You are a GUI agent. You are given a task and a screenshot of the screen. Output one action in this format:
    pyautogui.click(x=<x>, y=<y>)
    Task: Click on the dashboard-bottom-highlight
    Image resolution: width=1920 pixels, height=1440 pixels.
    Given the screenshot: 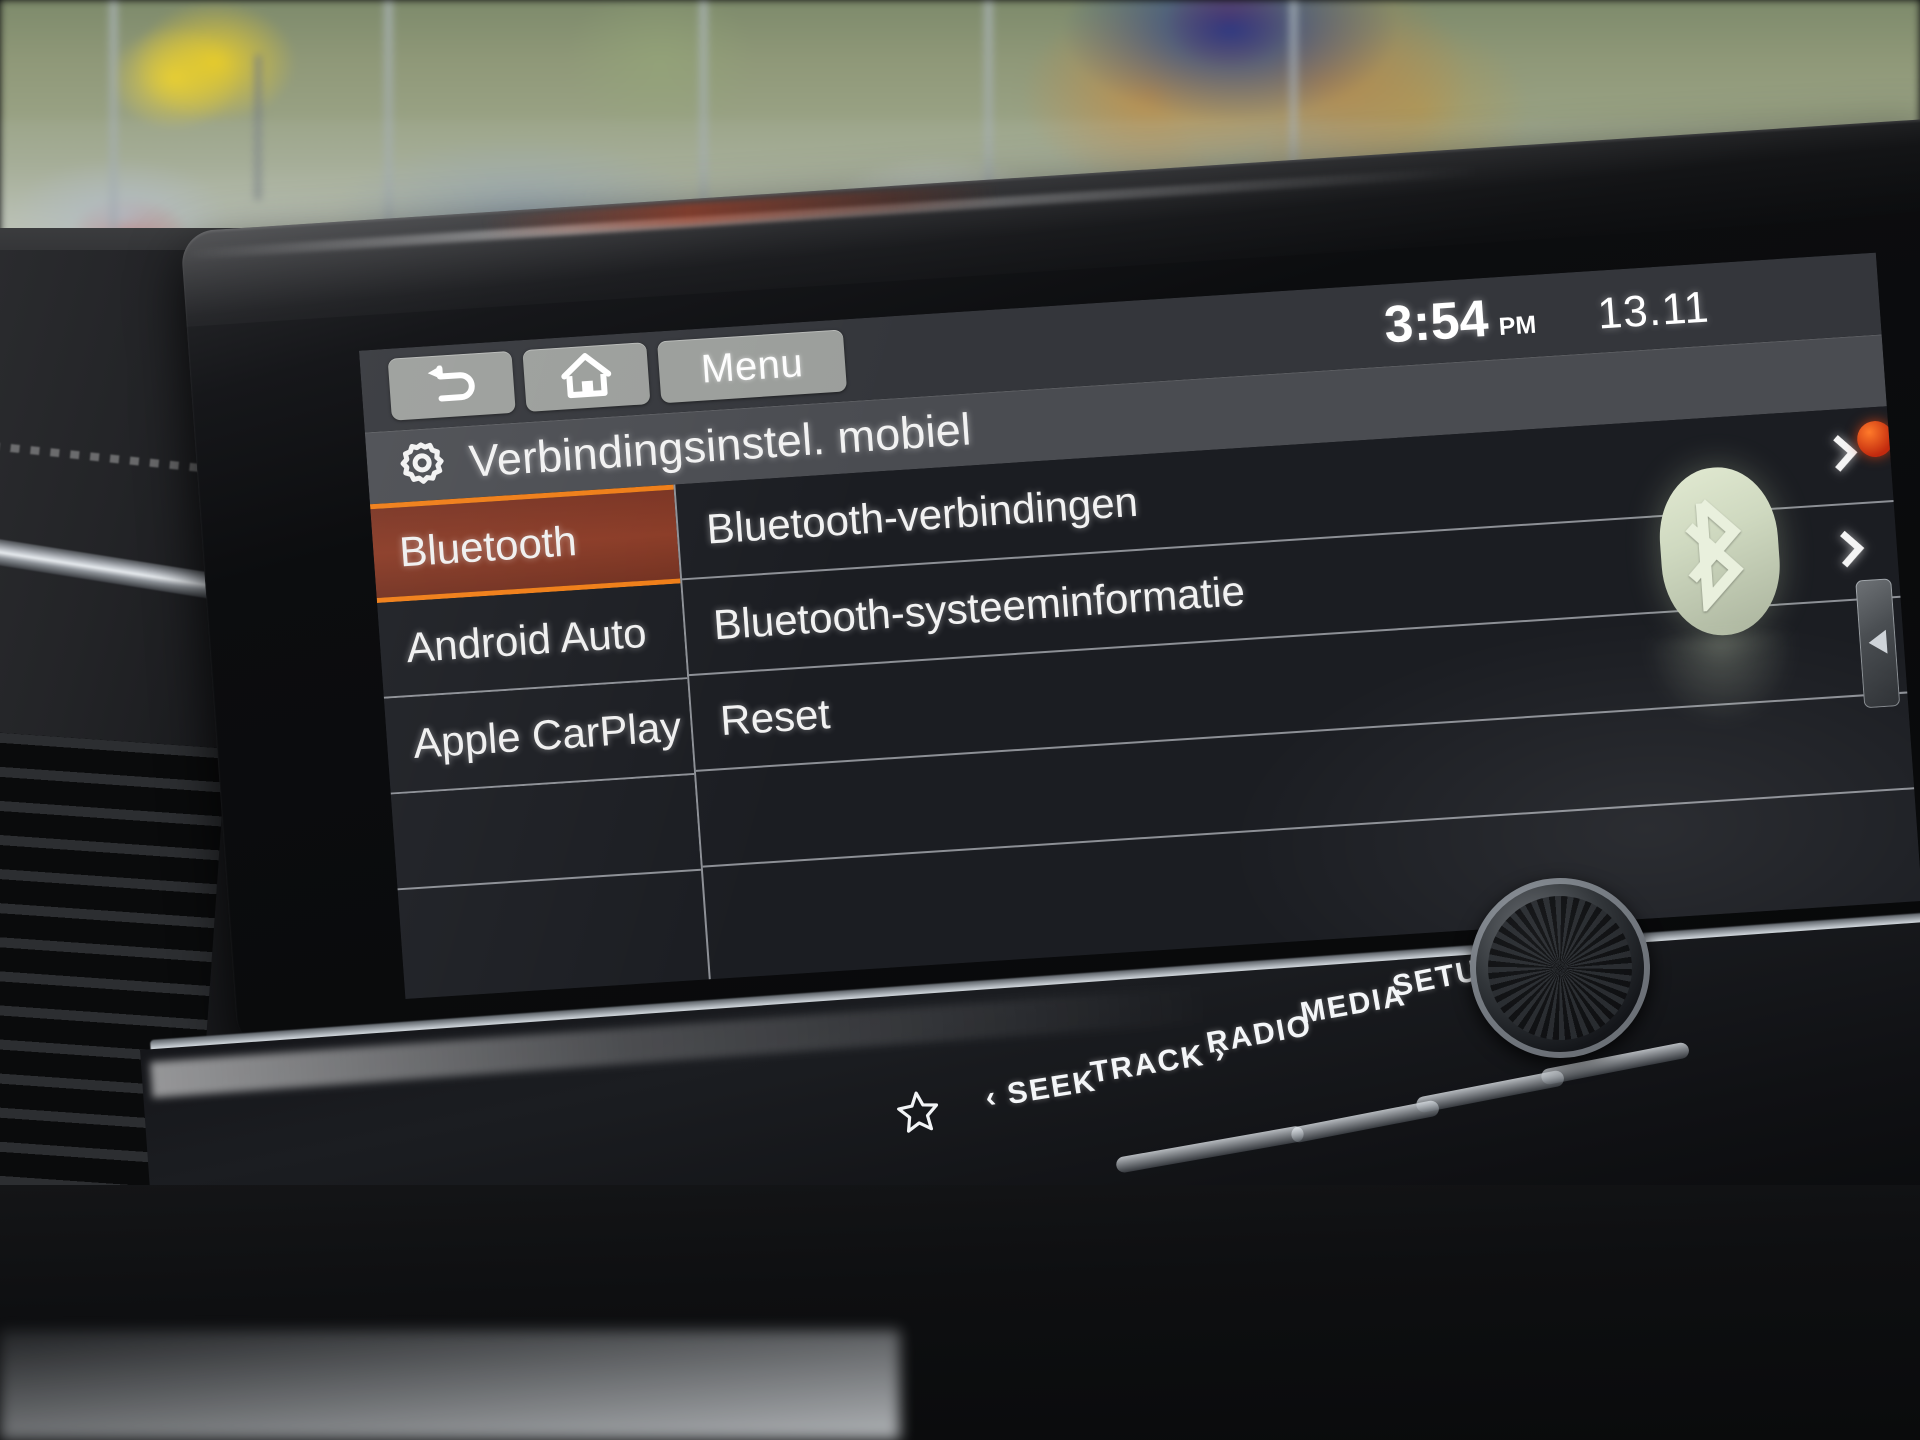 What is the action you would take?
    pyautogui.click(x=450, y=1385)
    